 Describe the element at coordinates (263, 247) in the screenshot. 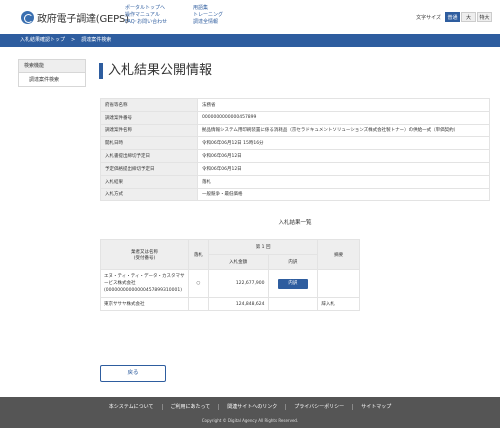

I see `col-round: 第 1 回` at that location.